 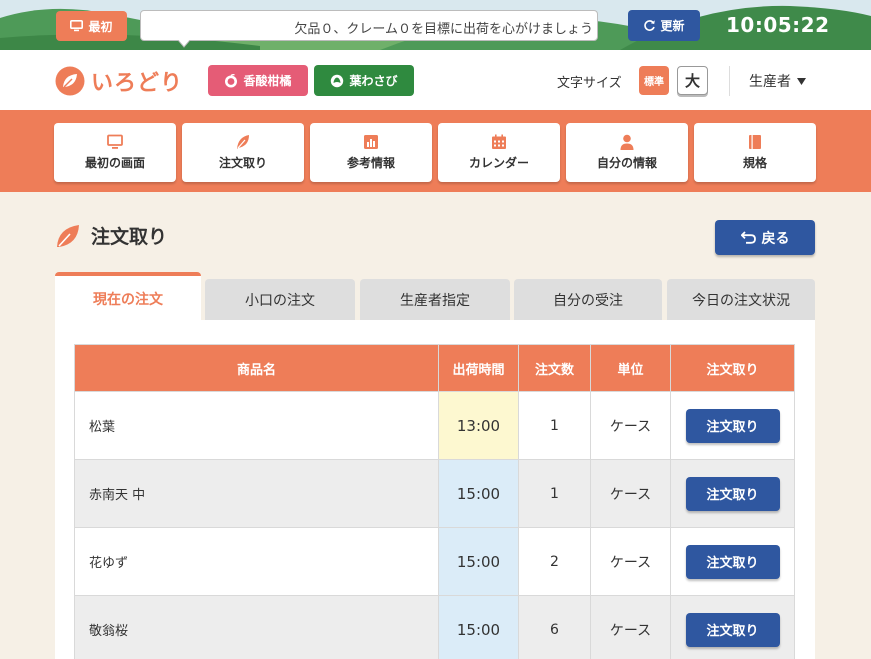 I want to click on nav-item-label: 自分の情報, so click(x=626, y=163).